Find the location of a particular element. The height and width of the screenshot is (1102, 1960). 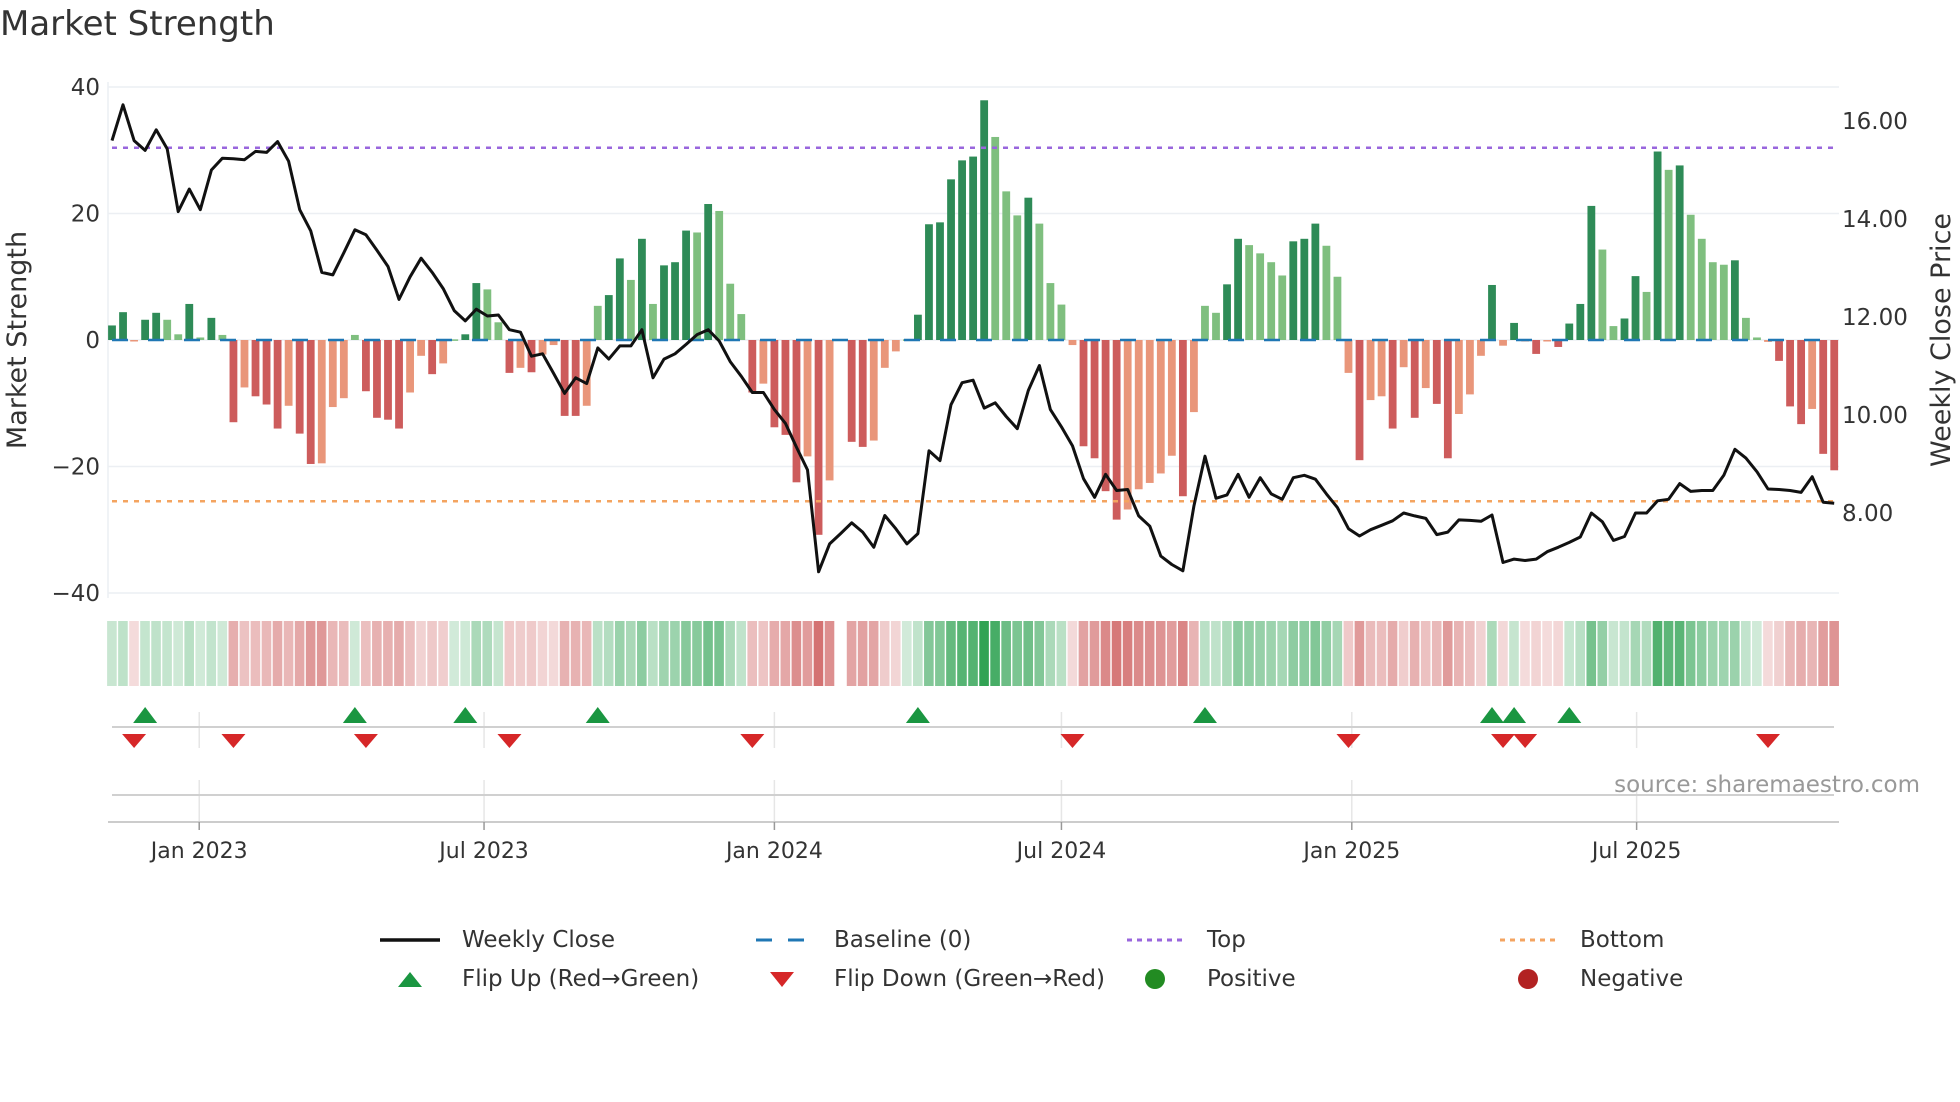

source-annotation: source: sharemaestro.com is located at coordinates (1767, 785).